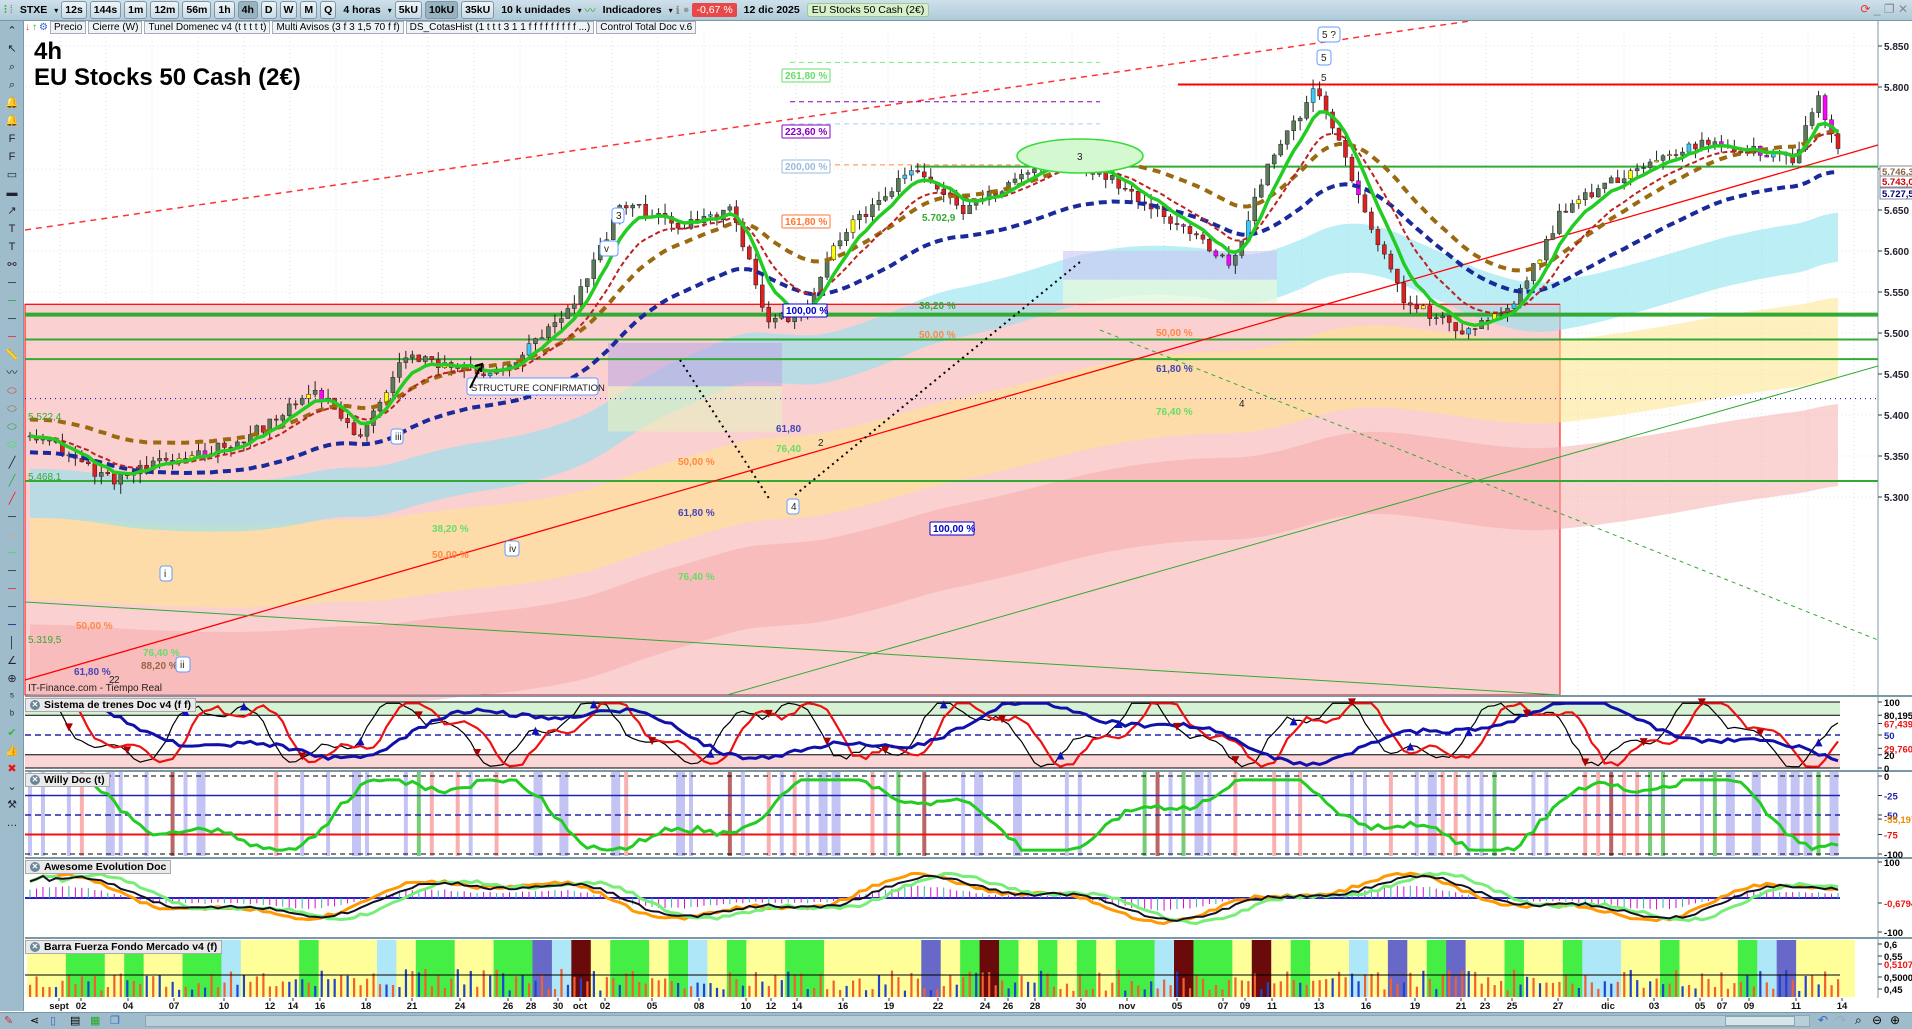  Describe the element at coordinates (478, 10) in the screenshot. I see `unit-button-35kU: 35kU` at that location.